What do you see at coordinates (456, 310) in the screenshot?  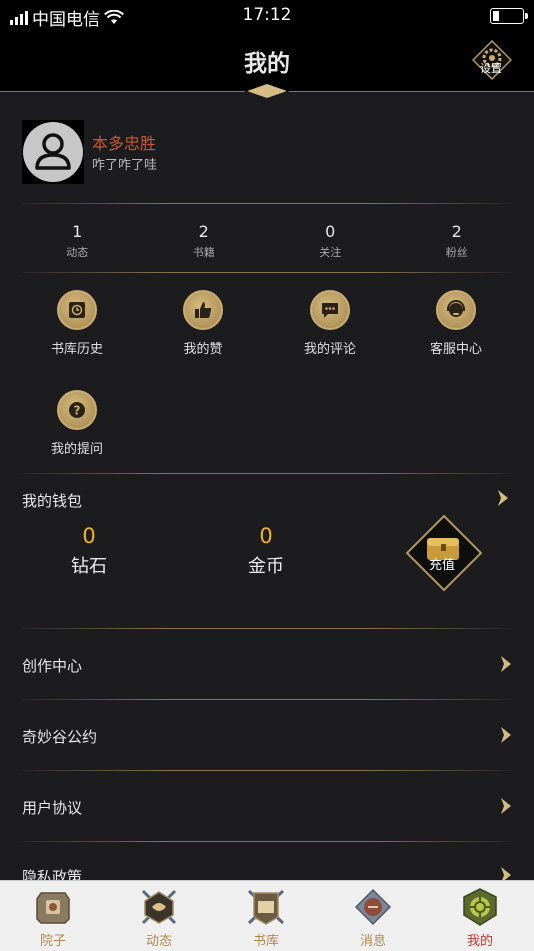 I see `headset-icon` at bounding box center [456, 310].